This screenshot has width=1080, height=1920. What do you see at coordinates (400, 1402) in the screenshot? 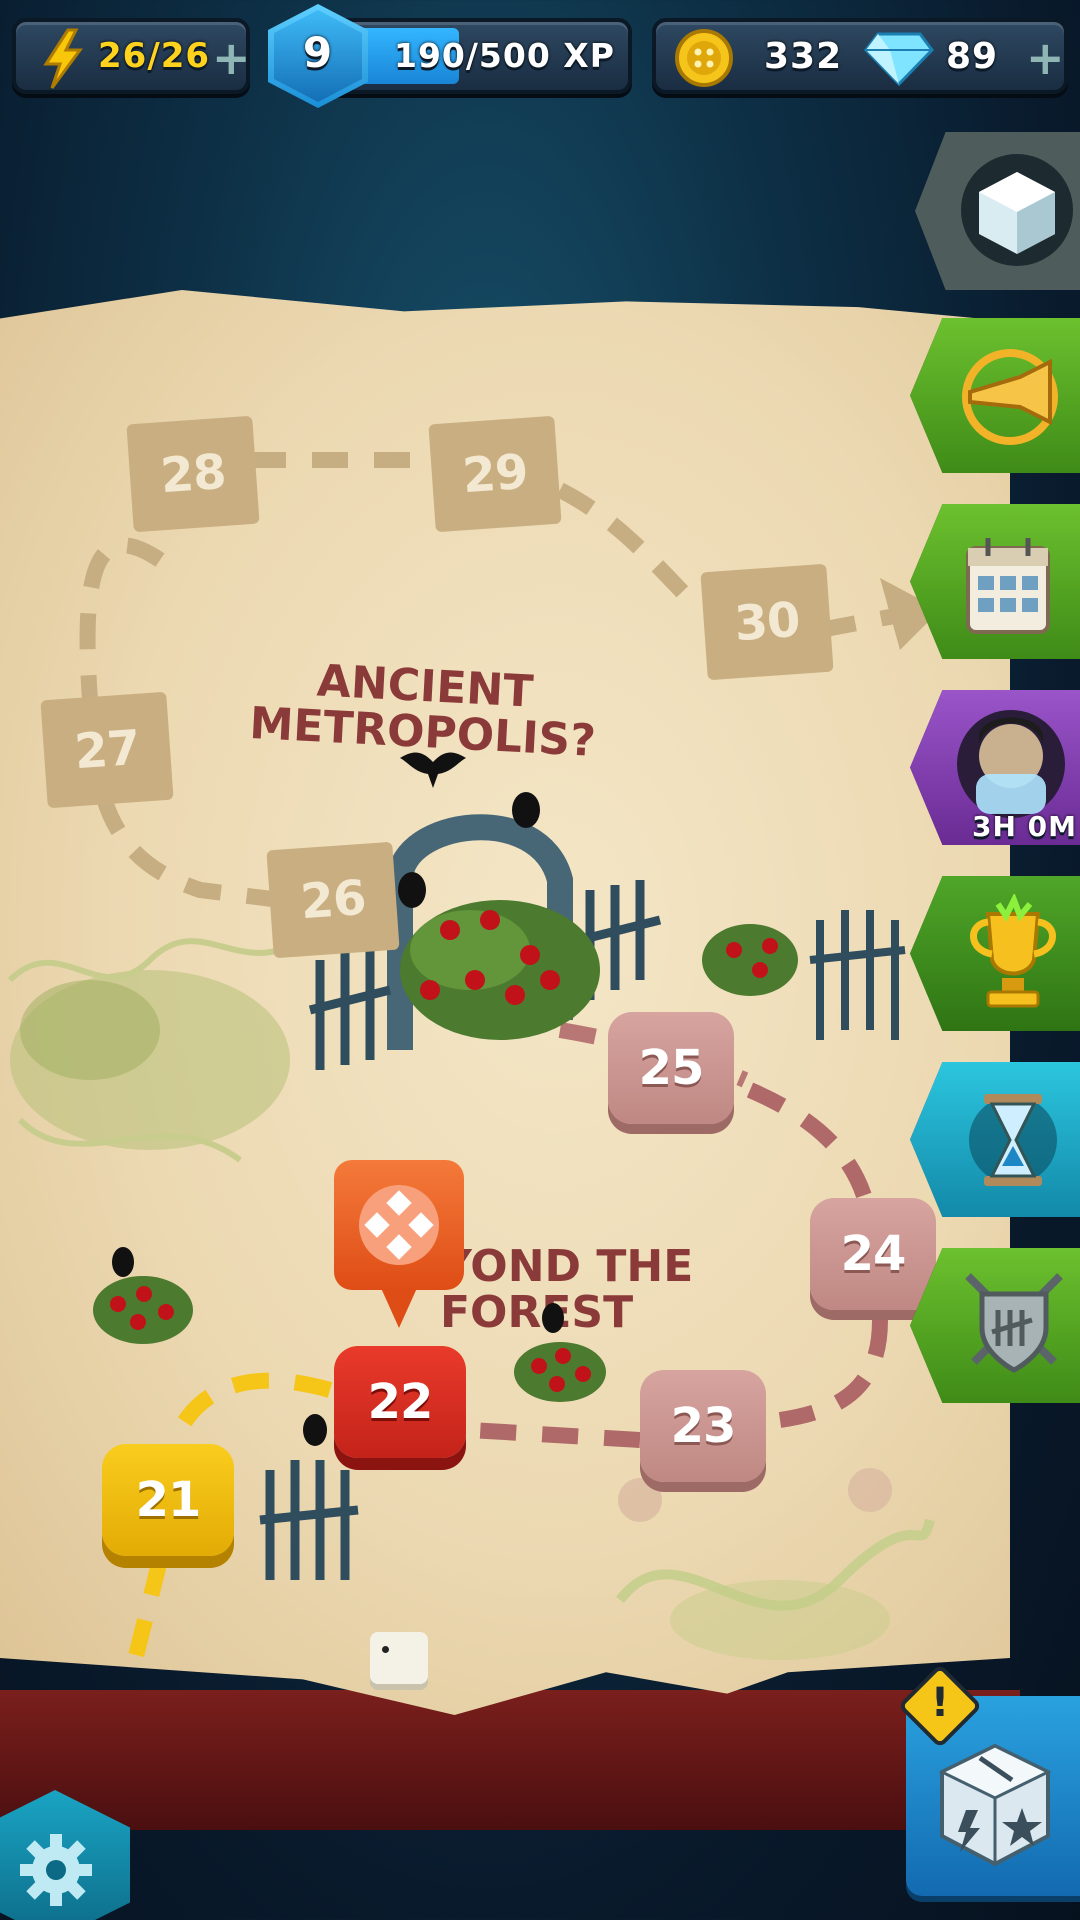
I see `level-22-current: 22` at bounding box center [400, 1402].